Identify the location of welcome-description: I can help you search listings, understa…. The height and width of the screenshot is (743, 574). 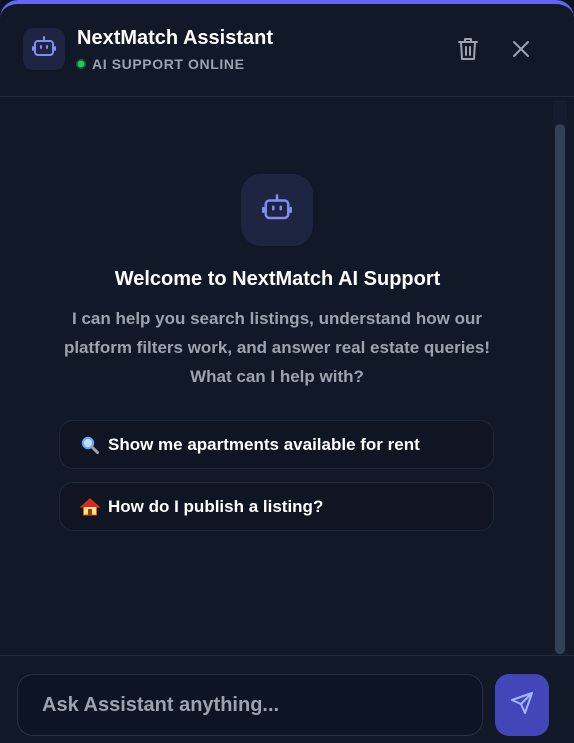
(277, 347).